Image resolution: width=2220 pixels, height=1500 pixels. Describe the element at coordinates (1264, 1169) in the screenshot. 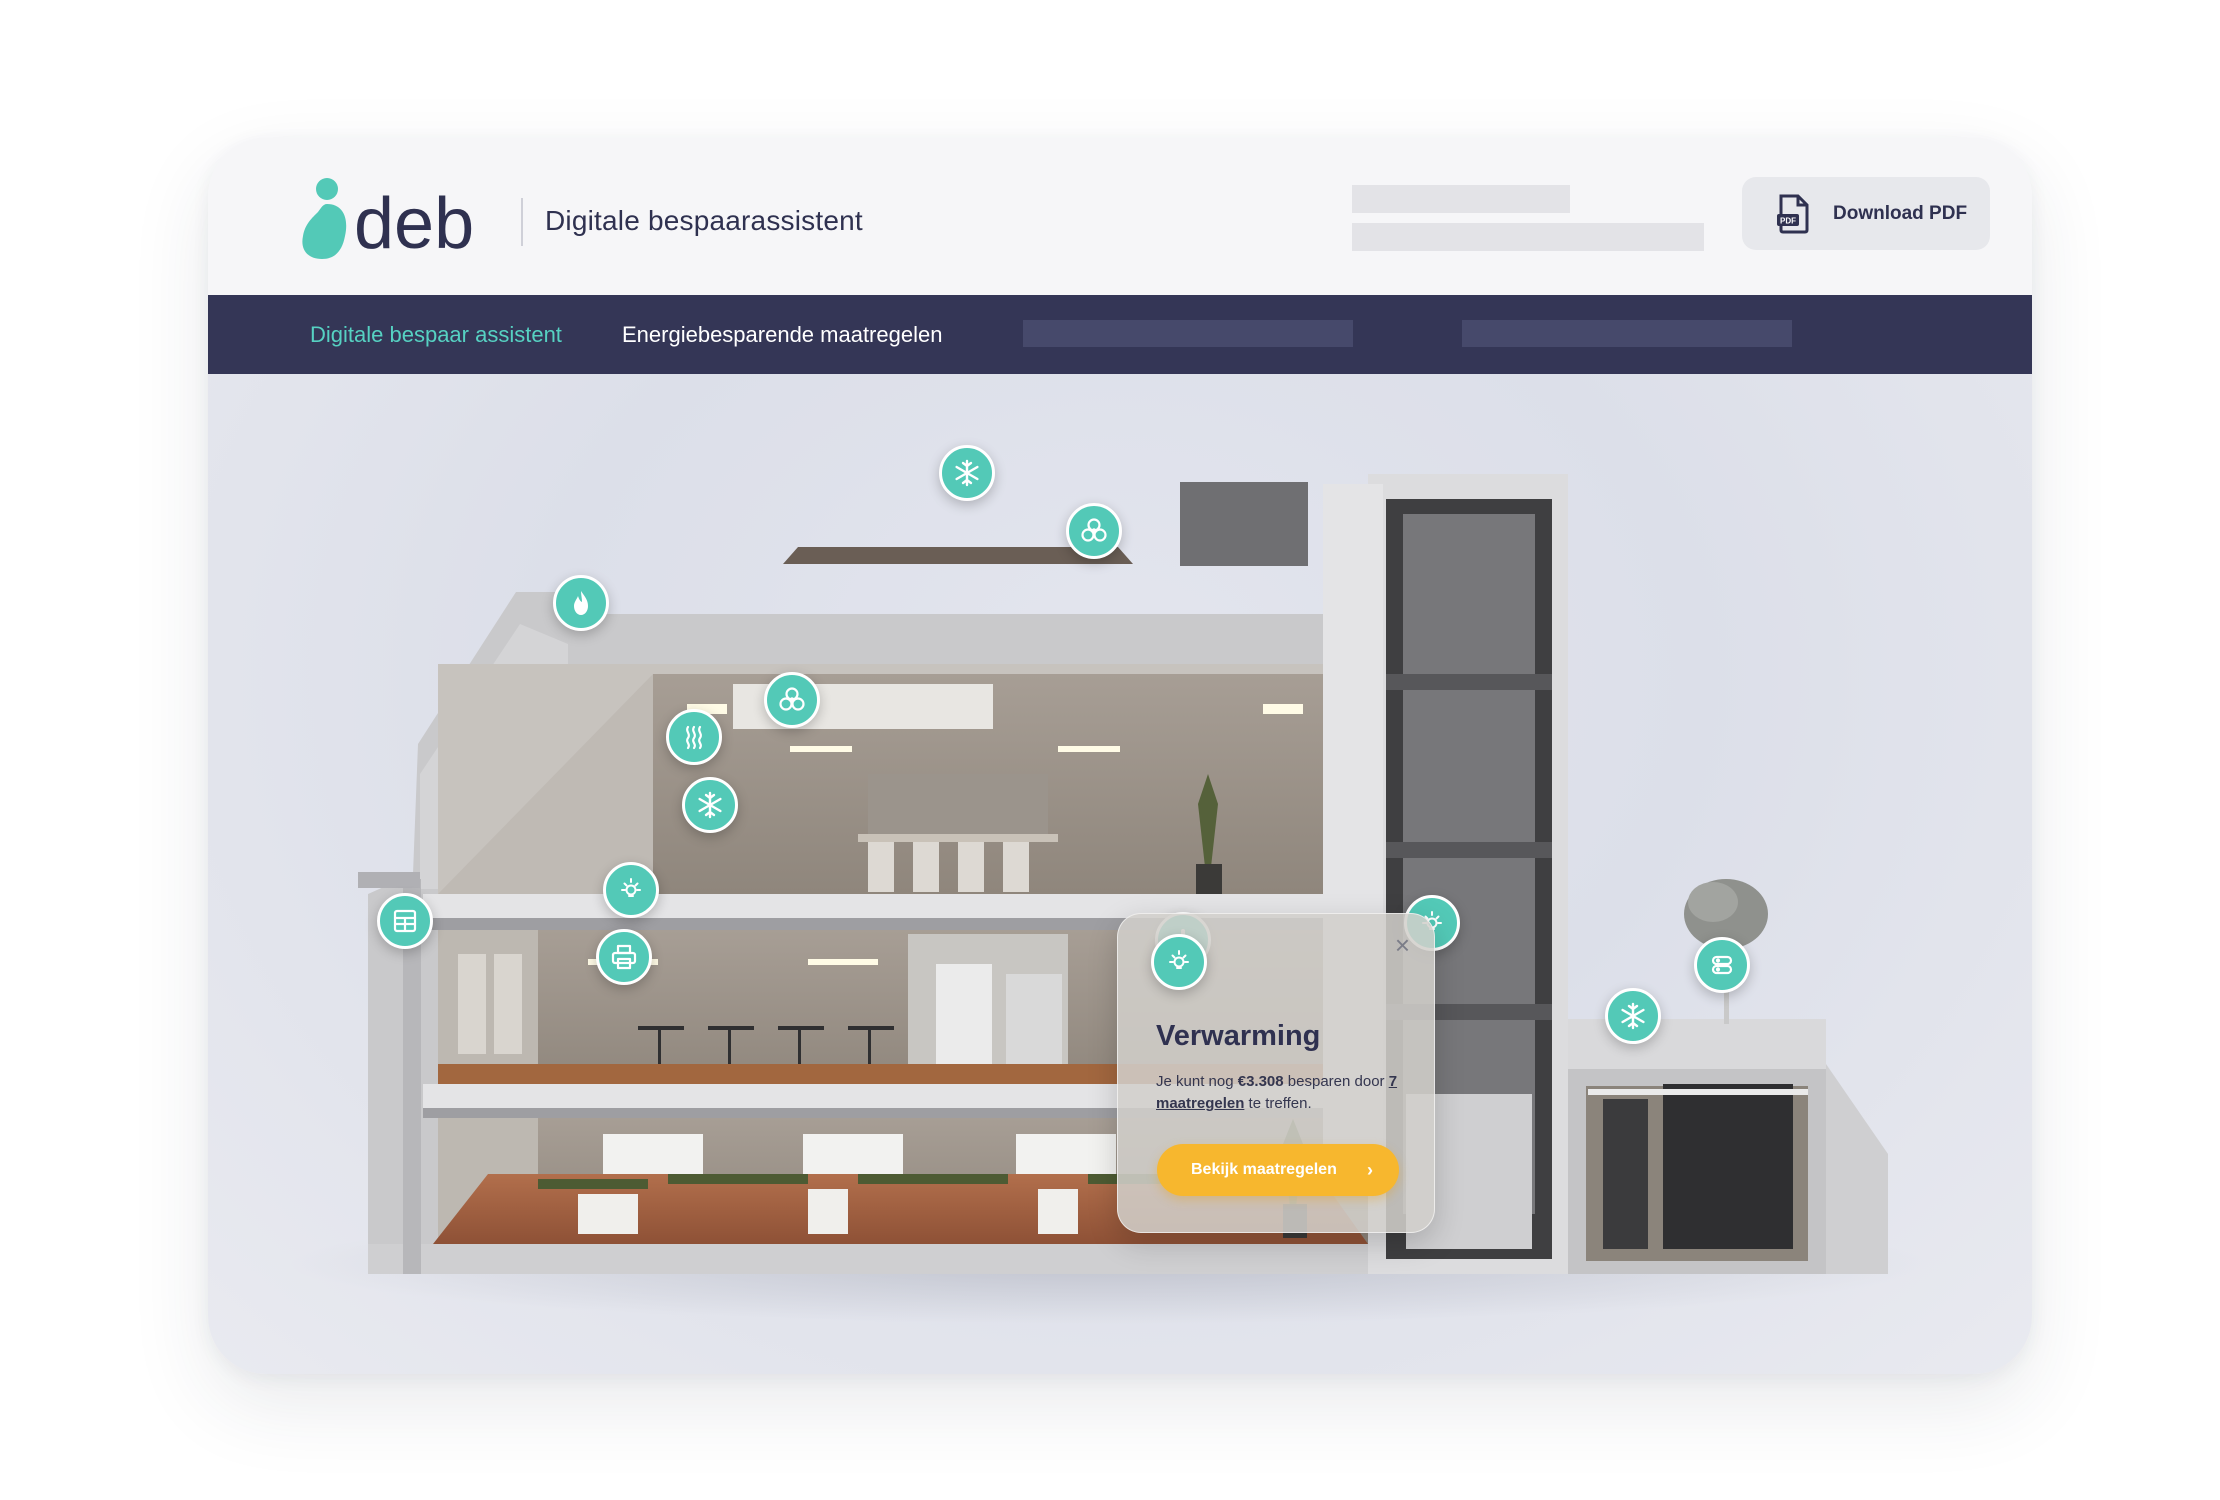

I see `view-measures-label: Bekijk maatregelen` at that location.